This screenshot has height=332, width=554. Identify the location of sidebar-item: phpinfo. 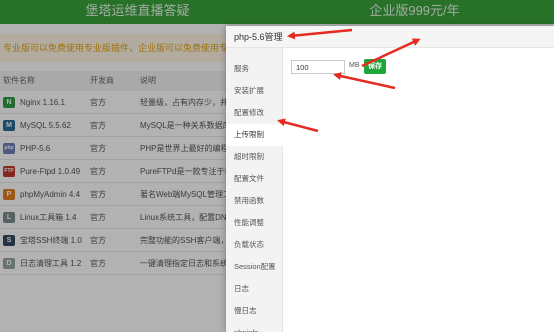
(254, 327).